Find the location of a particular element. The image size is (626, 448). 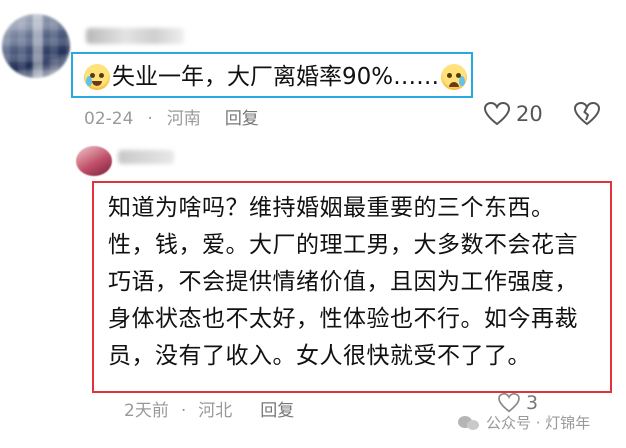

wechat-logo-icon is located at coordinates (469, 423).